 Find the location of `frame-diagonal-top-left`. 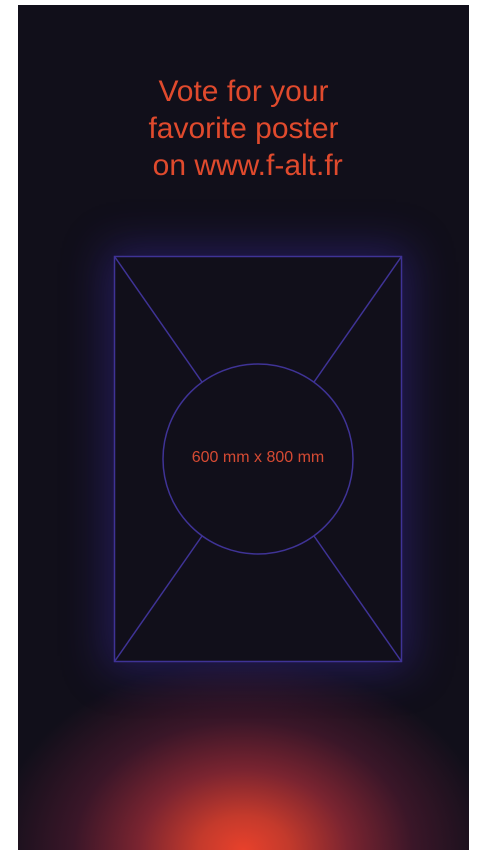

frame-diagonal-top-left is located at coordinates (158, 319).